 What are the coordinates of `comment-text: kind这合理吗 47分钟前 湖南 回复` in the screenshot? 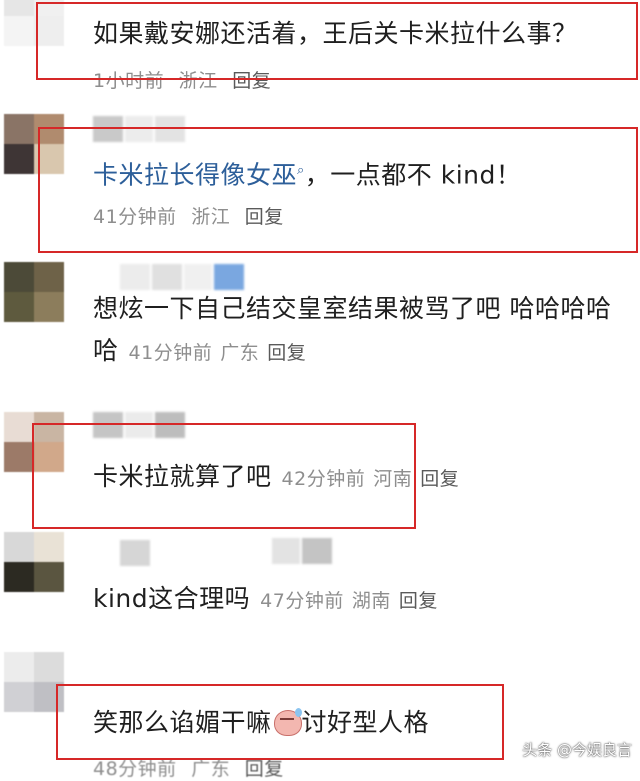 It's located at (265, 600).